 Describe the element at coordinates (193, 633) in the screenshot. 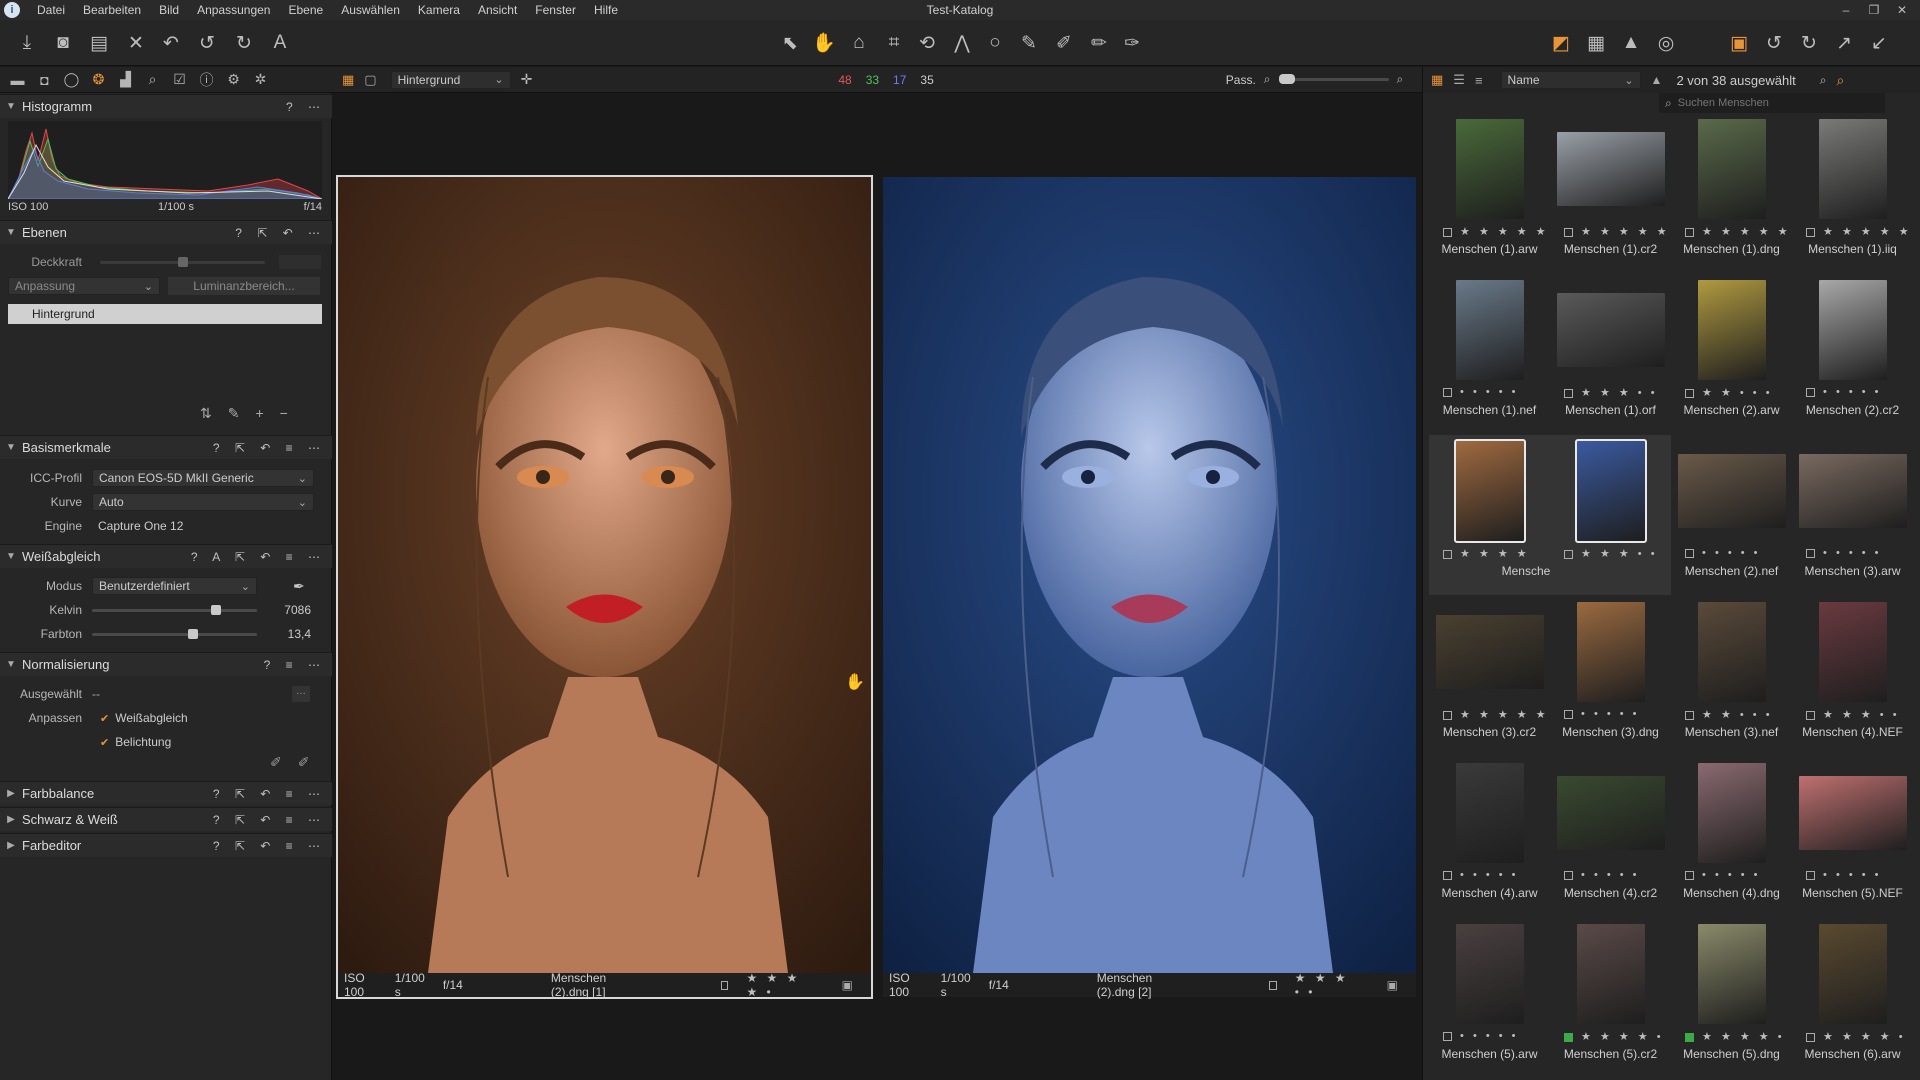

I see `tint-knob` at that location.